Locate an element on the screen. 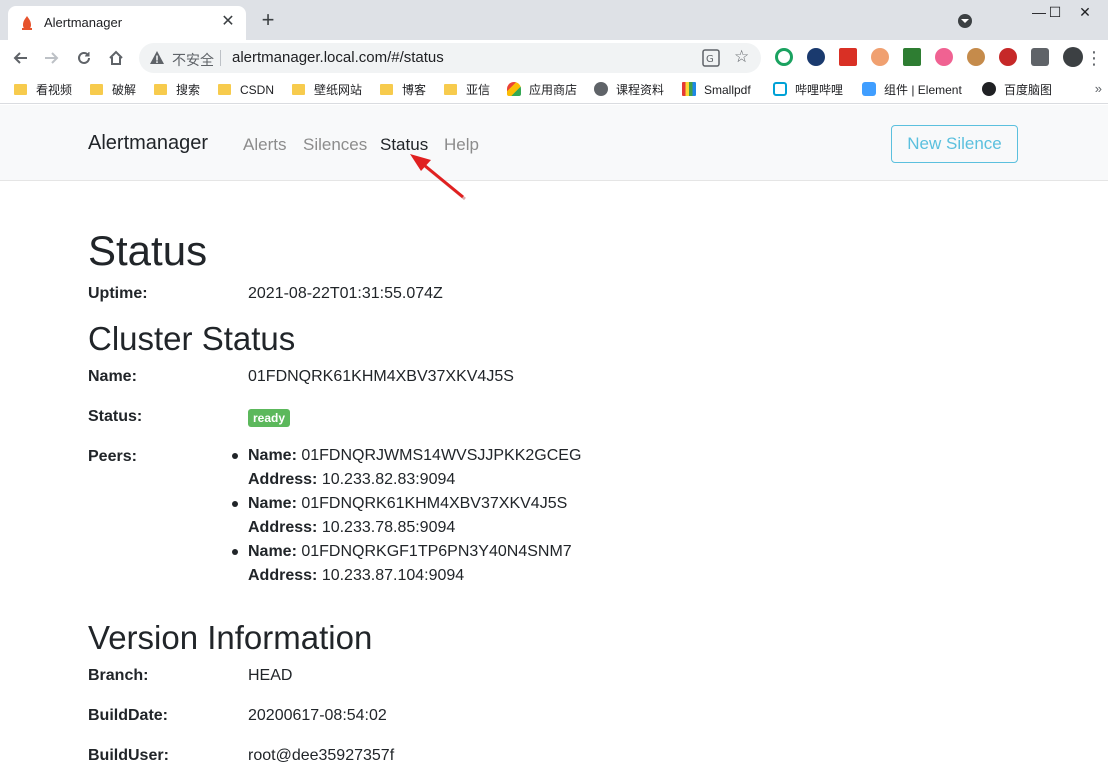 The width and height of the screenshot is (1108, 771). cluster-status-heading: Cluster Status is located at coordinates (192, 338).